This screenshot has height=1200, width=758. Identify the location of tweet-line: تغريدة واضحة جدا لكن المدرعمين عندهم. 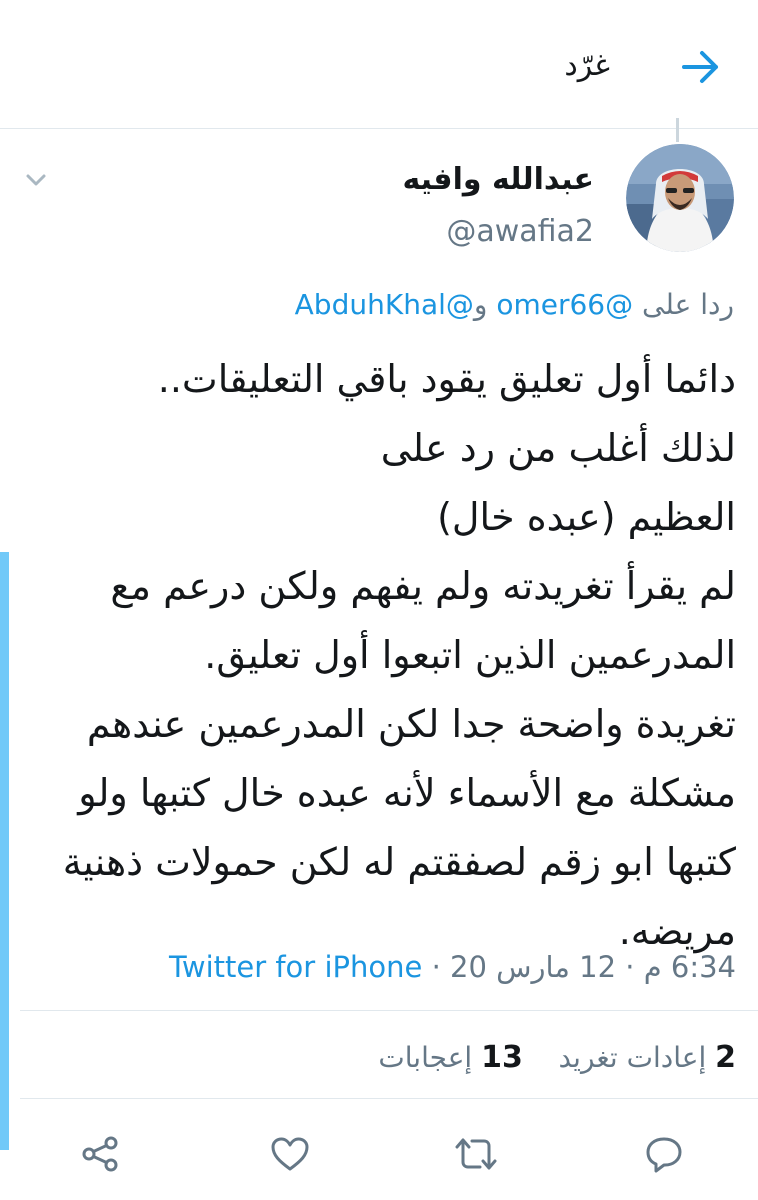
(411, 724).